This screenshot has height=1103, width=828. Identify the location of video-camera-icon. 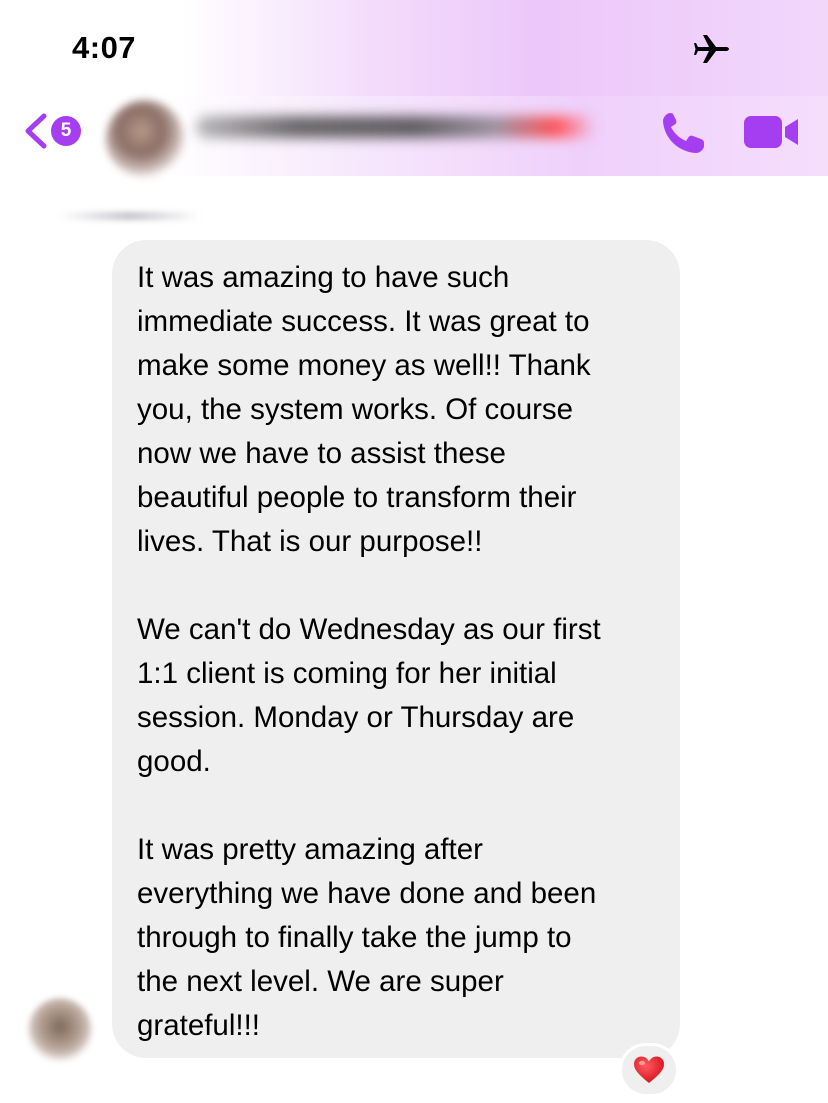
(771, 132).